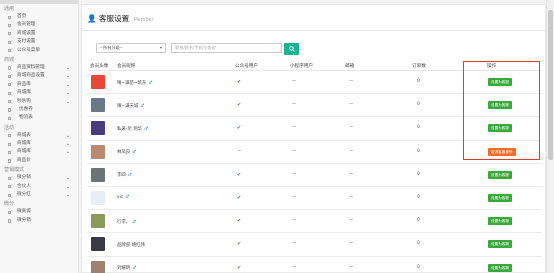  Describe the element at coordinates (9, 127) in the screenshot. I see `sidebar-section-title: 活动` at that location.